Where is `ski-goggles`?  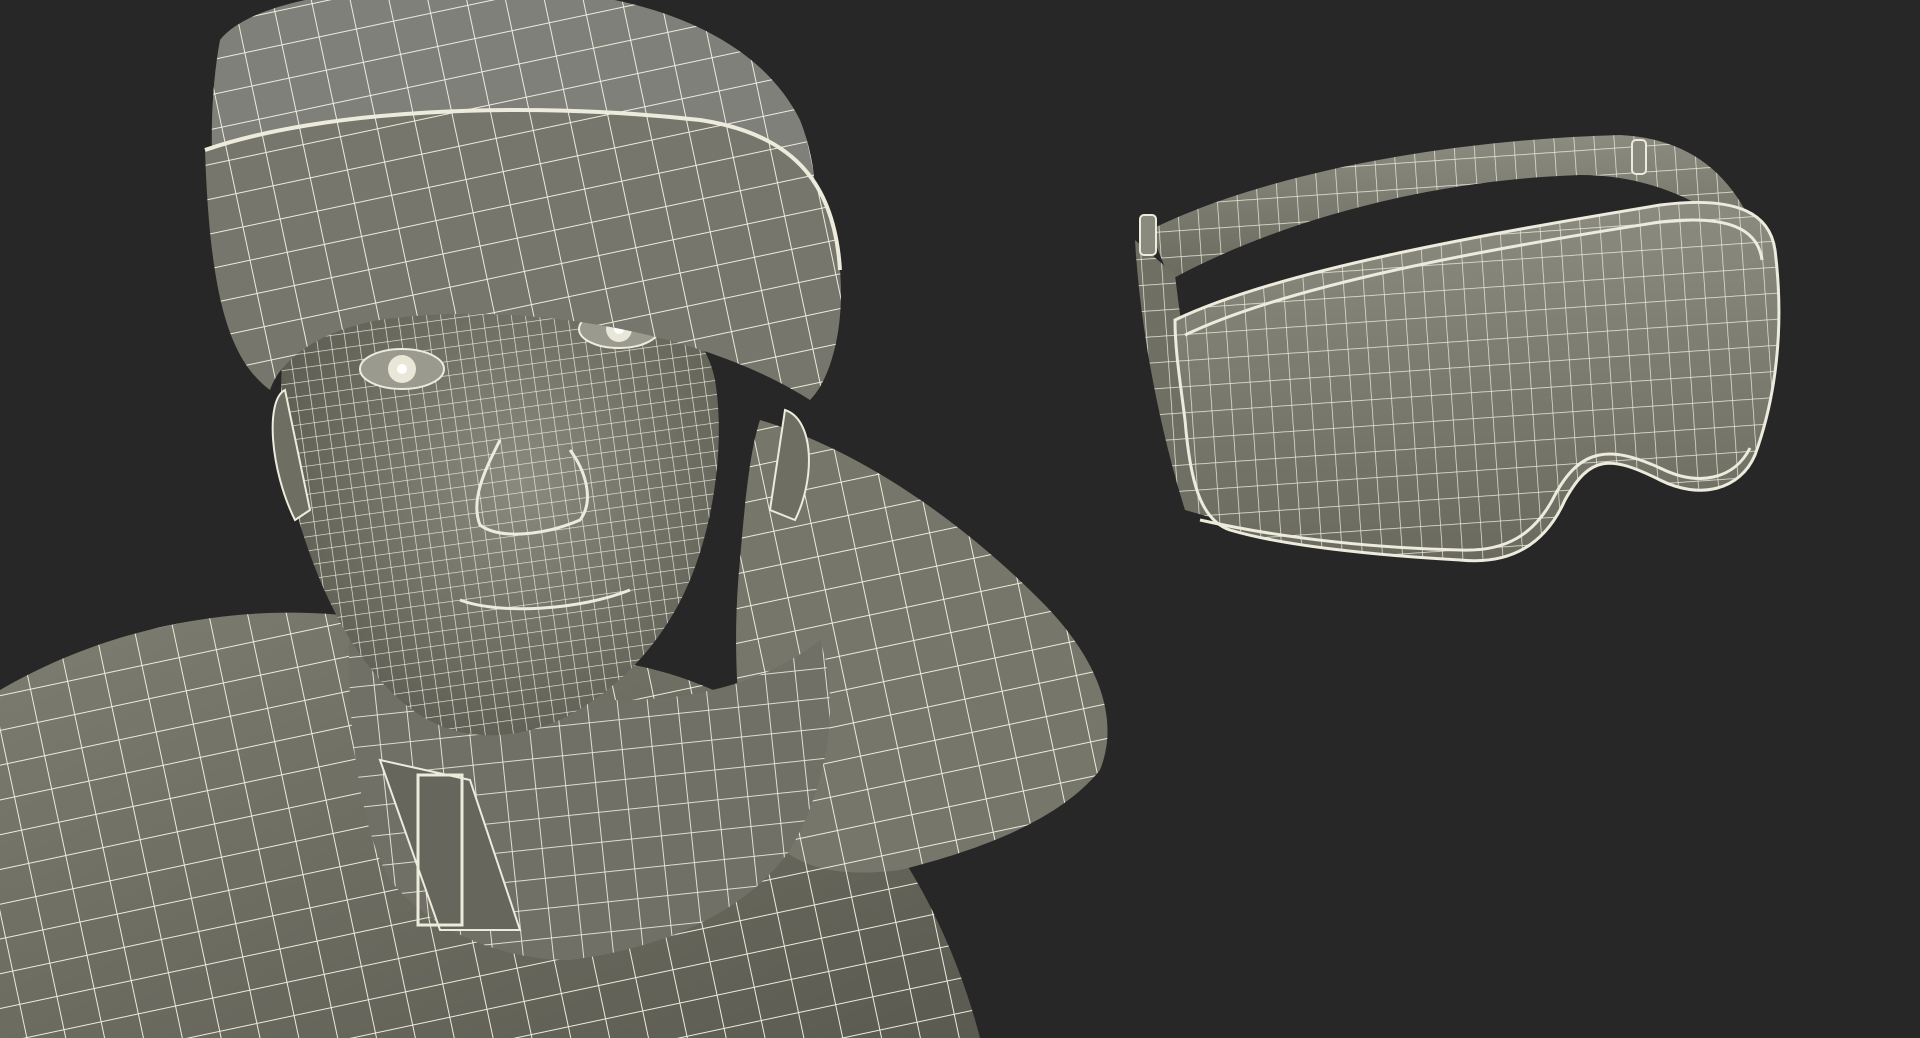 ski-goggles is located at coordinates (1458, 349).